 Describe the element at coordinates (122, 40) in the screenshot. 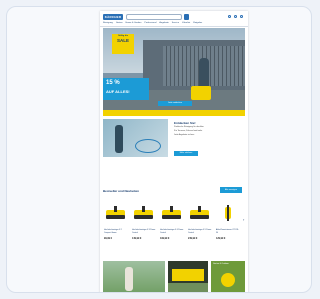

I see `sale-badge-title: SALE` at that location.